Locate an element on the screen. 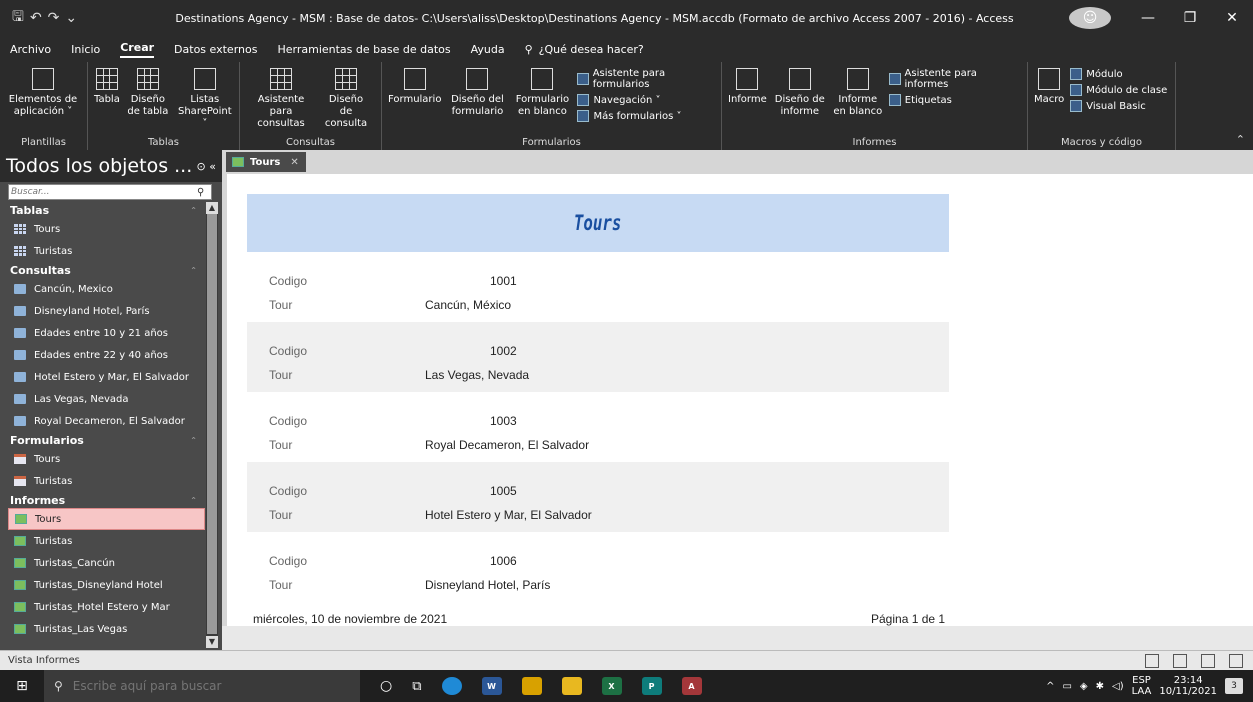  more-forms-button: Más formularios ˅ is located at coordinates (646, 116).